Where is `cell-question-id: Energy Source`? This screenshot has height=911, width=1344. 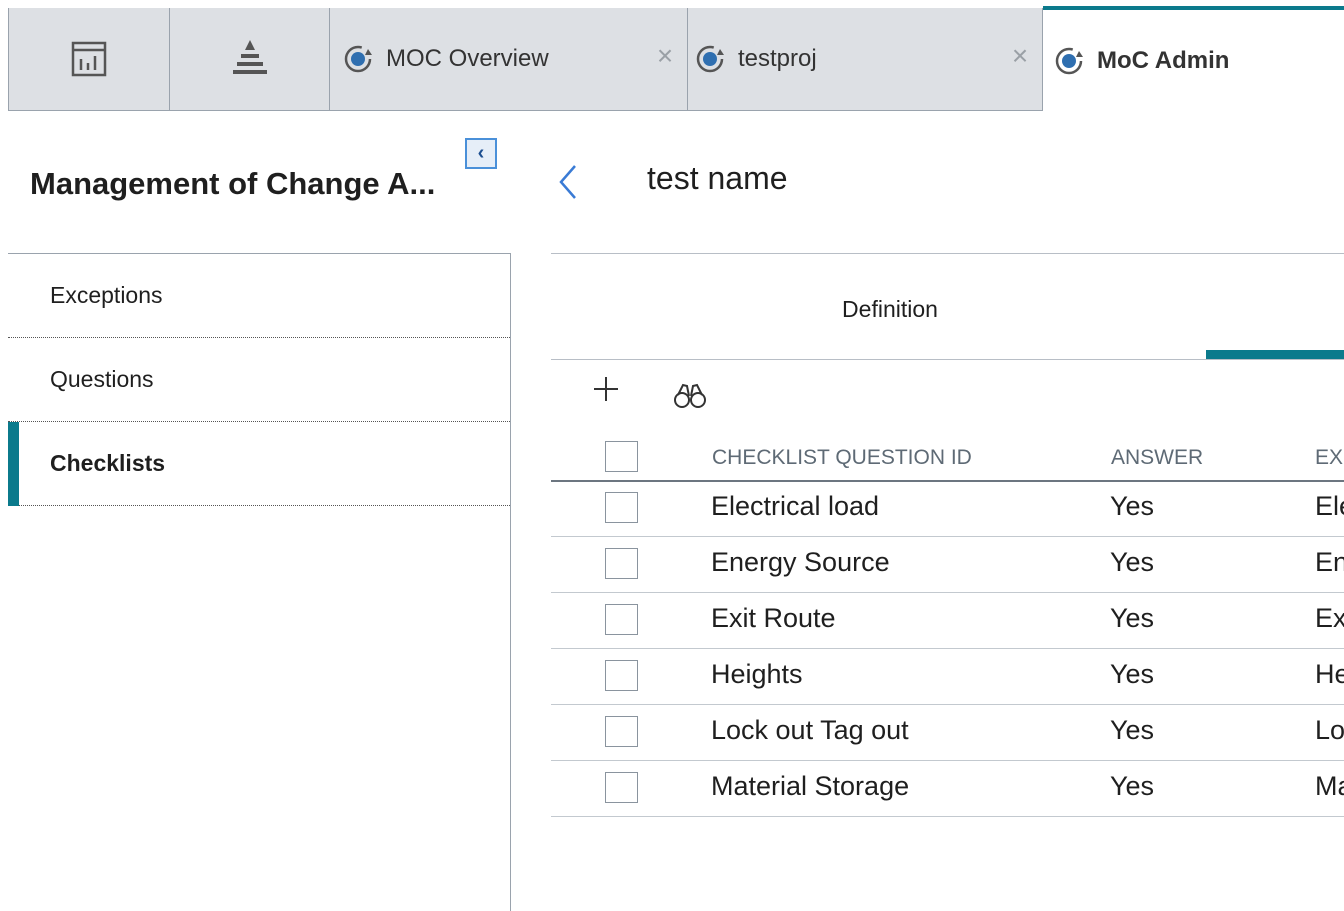 cell-question-id: Energy Source is located at coordinates (800, 562).